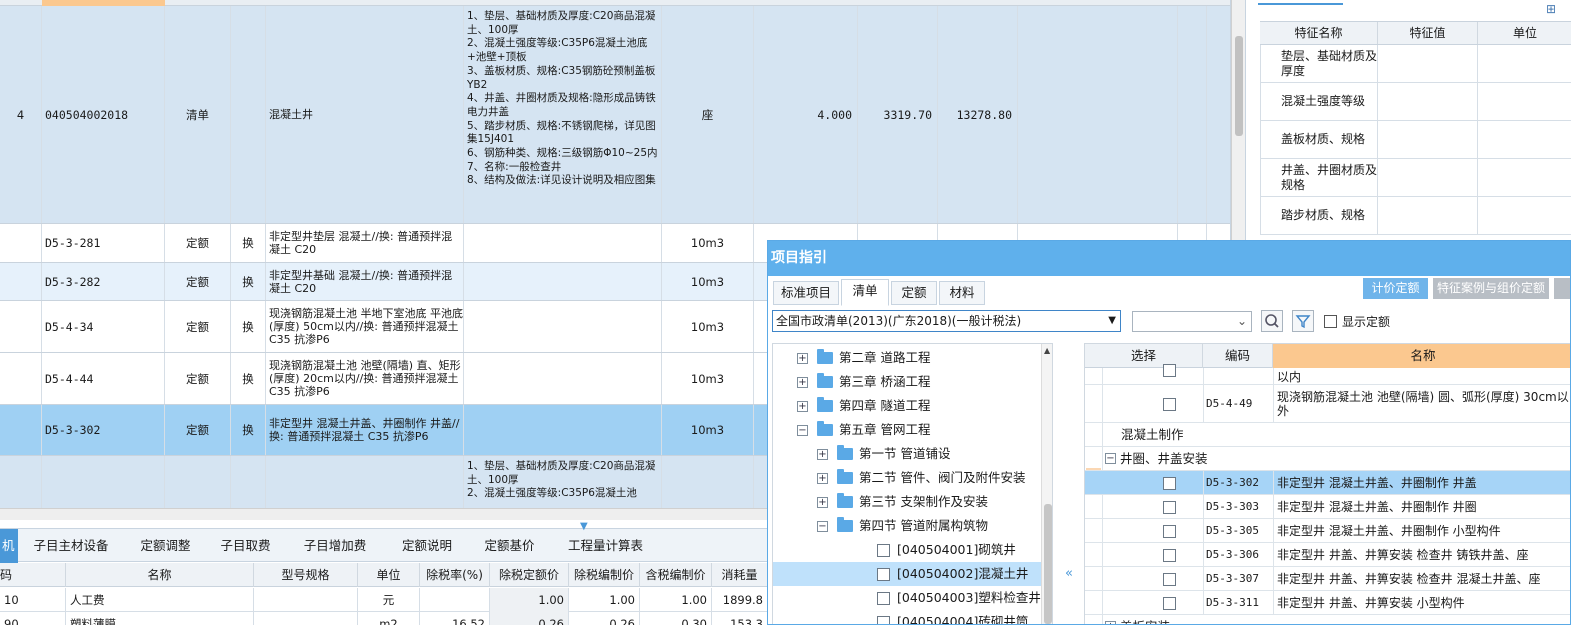  I want to click on tree-item-checkbox, so click(883, 550).